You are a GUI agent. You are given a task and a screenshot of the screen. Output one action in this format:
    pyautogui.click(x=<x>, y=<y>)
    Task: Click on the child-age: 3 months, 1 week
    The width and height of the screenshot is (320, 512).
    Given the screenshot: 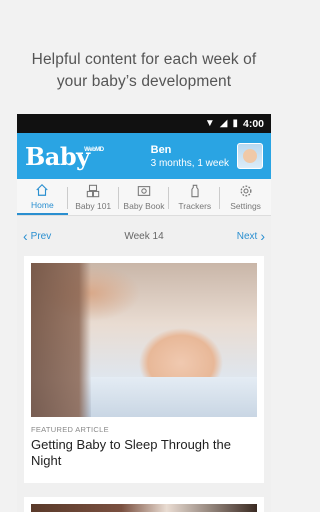 What is the action you would take?
    pyautogui.click(x=189, y=163)
    